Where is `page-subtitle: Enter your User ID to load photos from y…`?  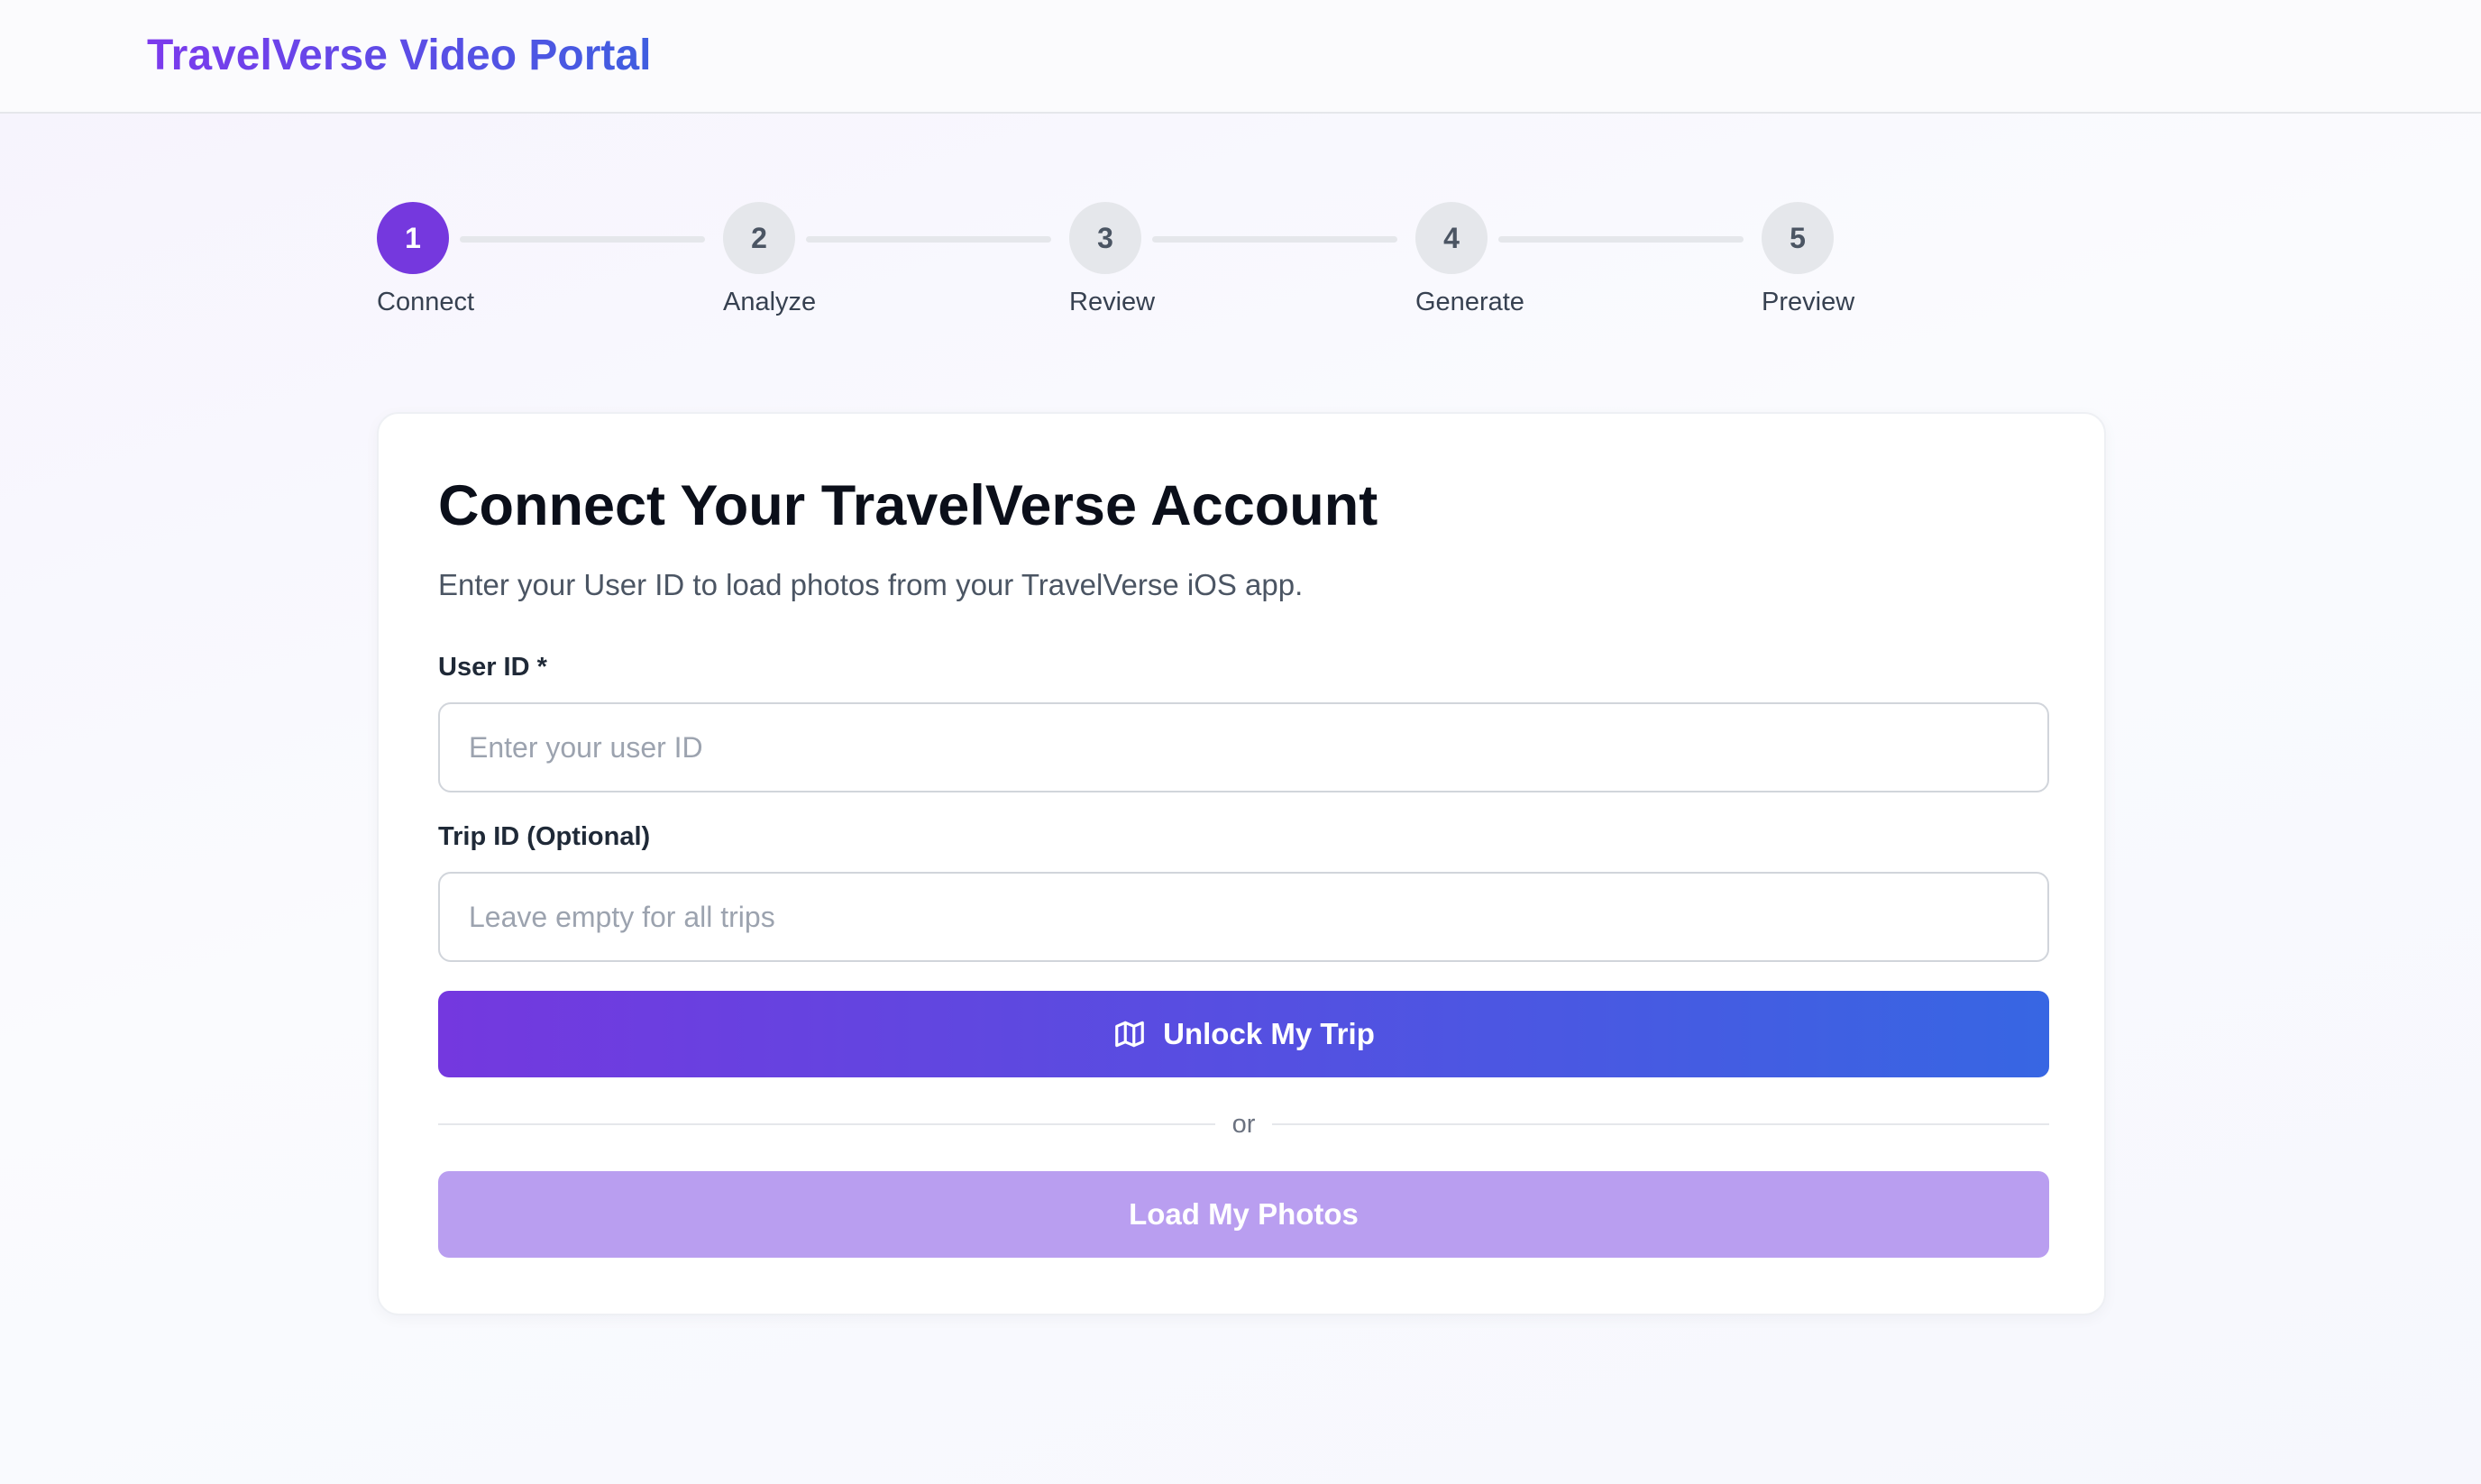
page-subtitle: Enter your User ID to load photos from y… is located at coordinates (871, 584).